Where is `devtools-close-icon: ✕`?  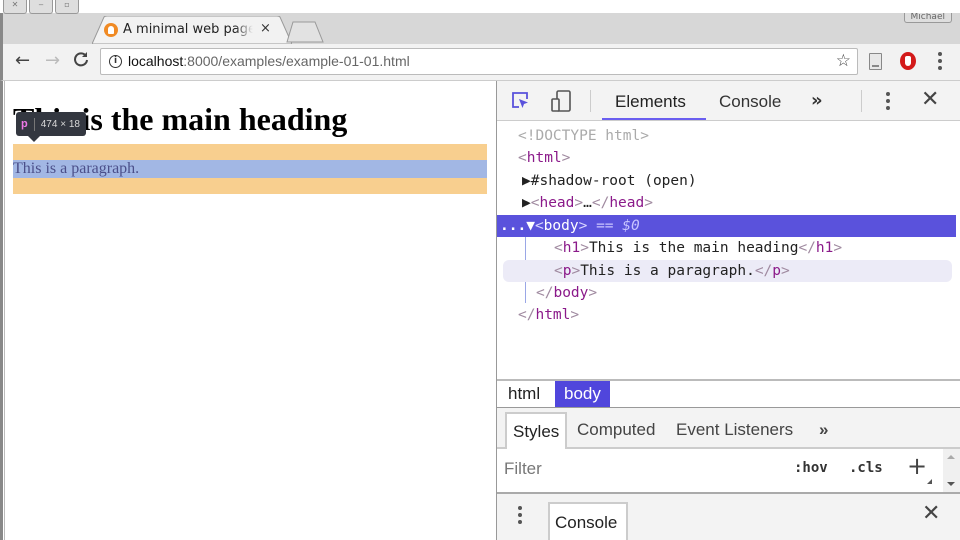
devtools-close-icon: ✕ is located at coordinates (930, 99).